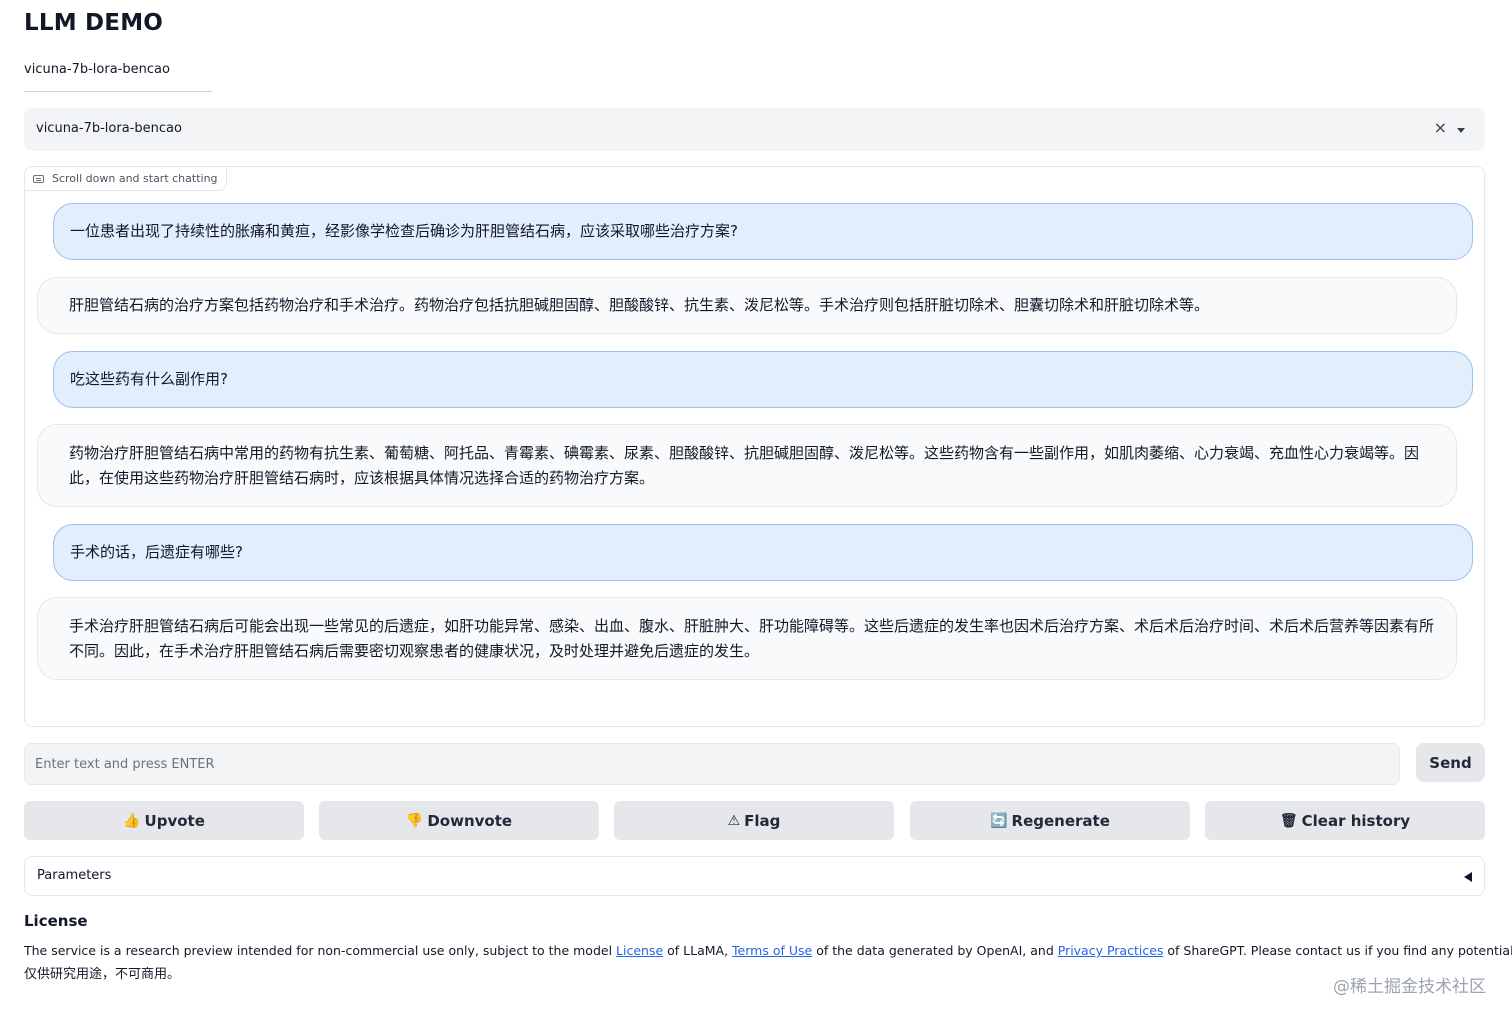 This screenshot has height=1020, width=1512. I want to click on parameters-label: Parameters, so click(74, 875).